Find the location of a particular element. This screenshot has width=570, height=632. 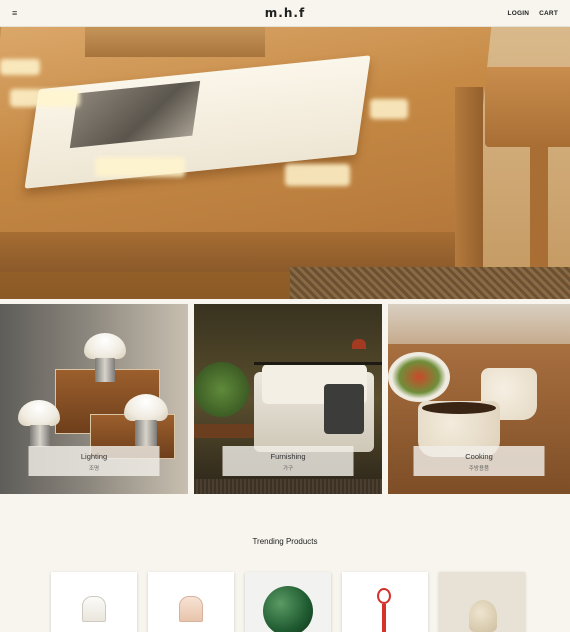

product-card-ceramic-vase is located at coordinates (482, 602).